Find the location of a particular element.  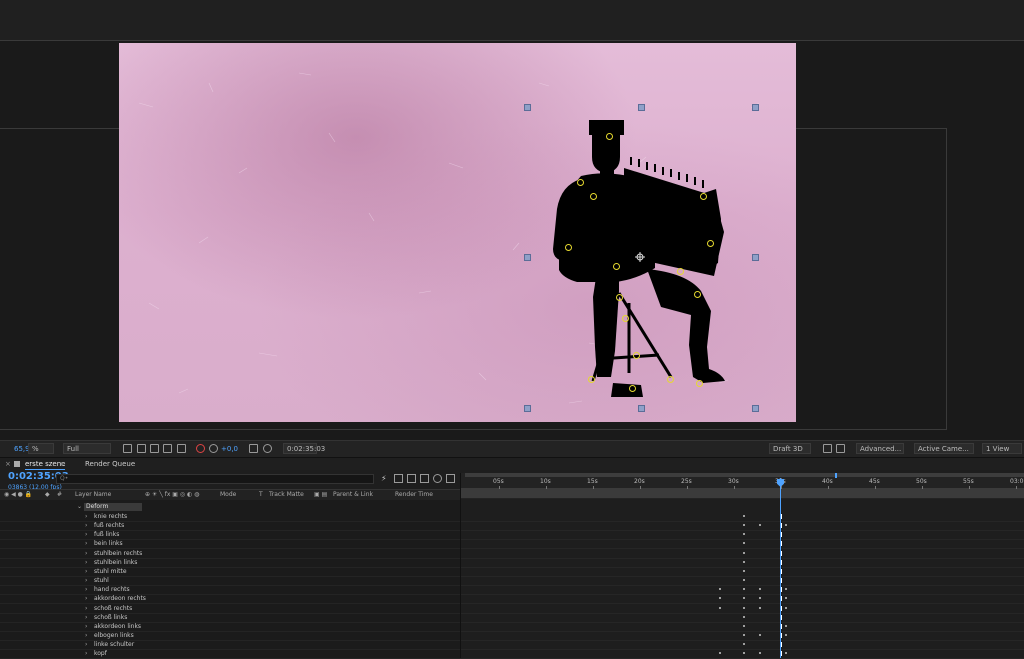

work-area-bar is located at coordinates (742, 493).